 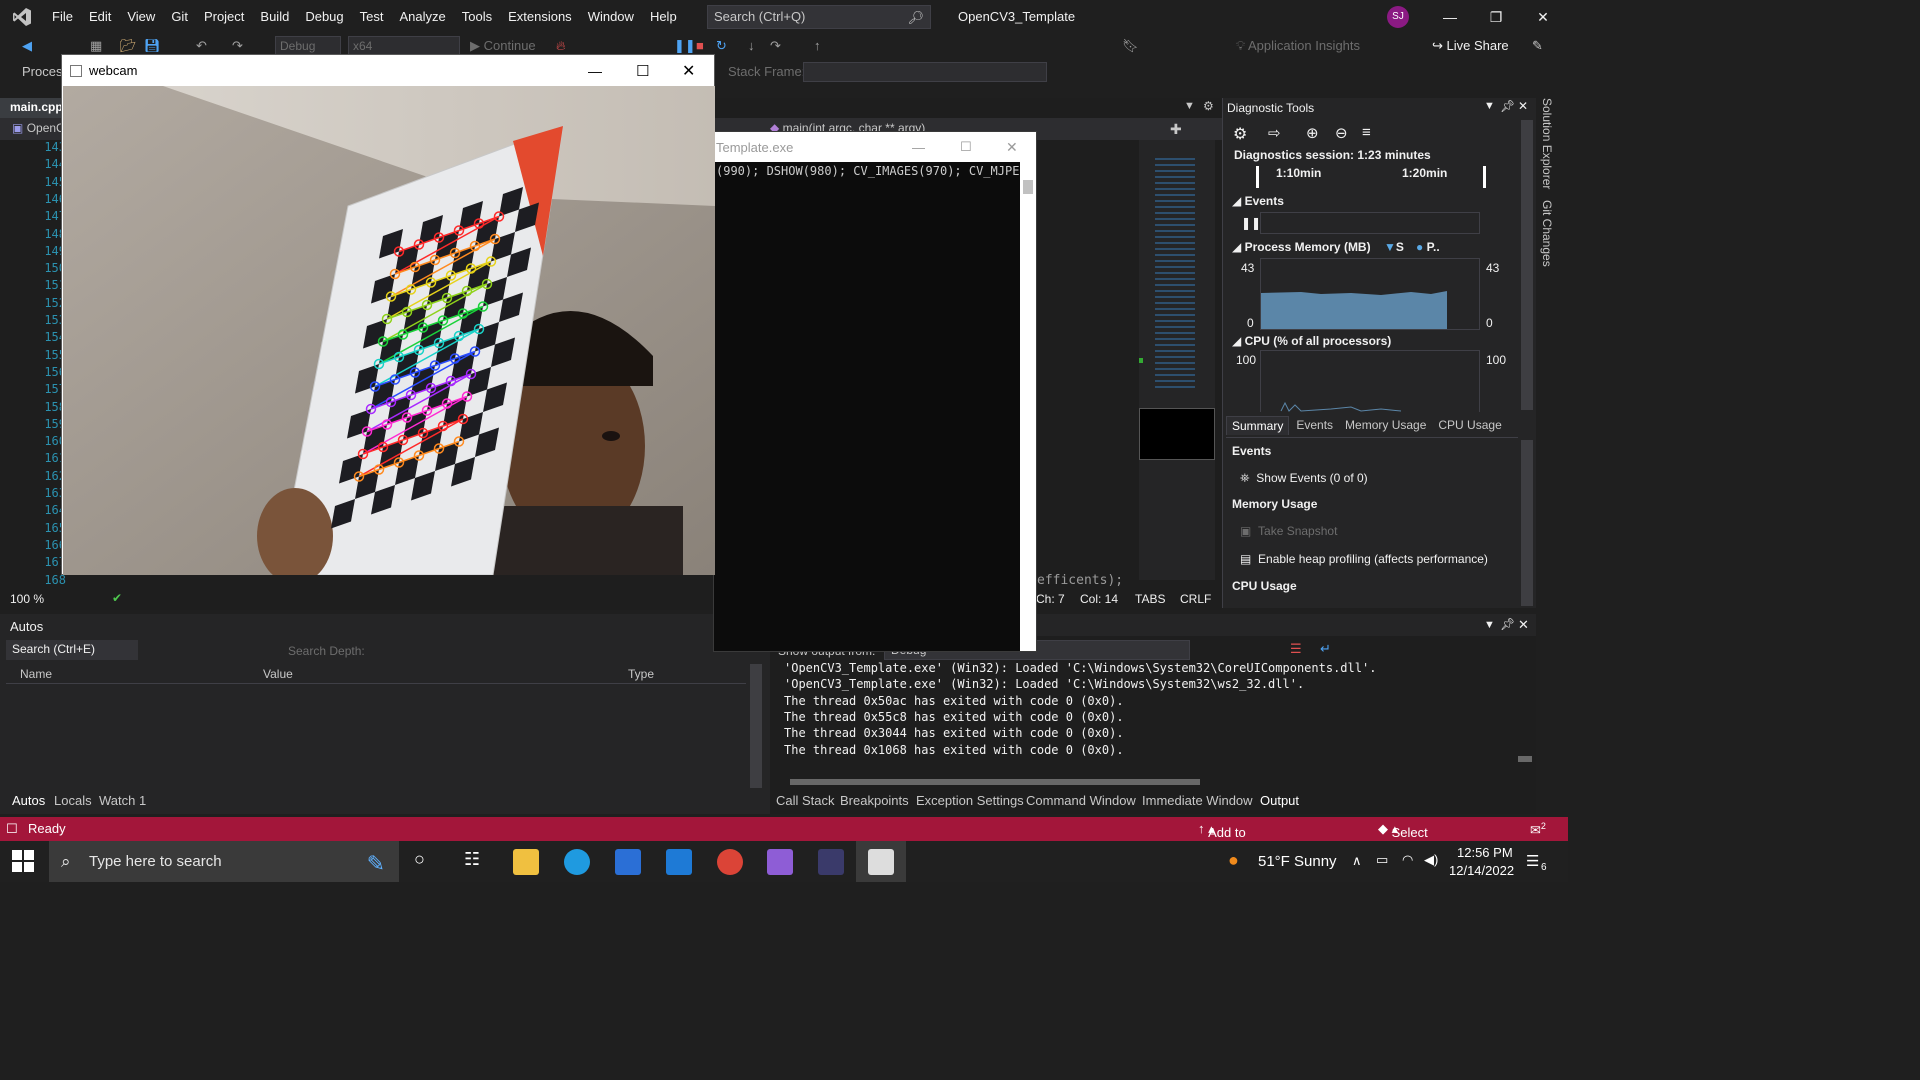 What do you see at coordinates (419, 859) in the screenshot?
I see `cortana-icon: ○` at bounding box center [419, 859].